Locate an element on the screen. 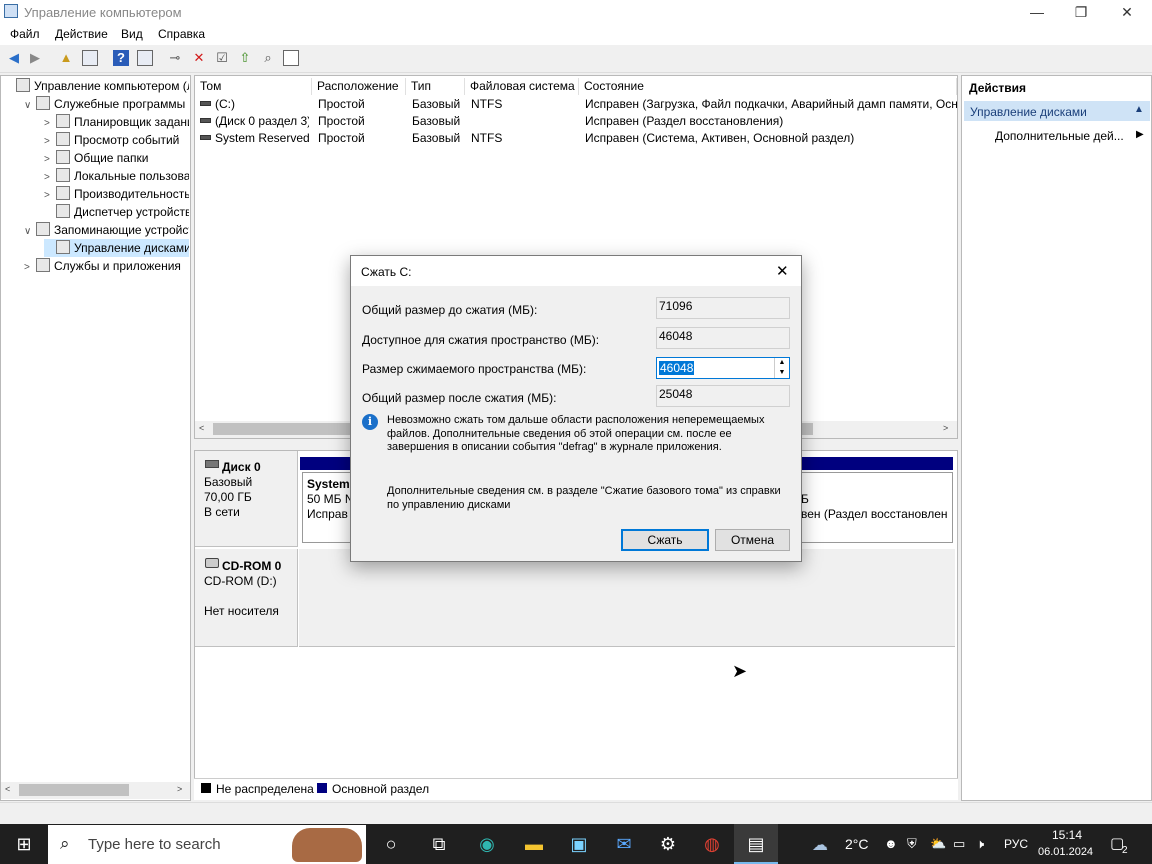  clock-time: 15:14 is located at coordinates (1067, 835).